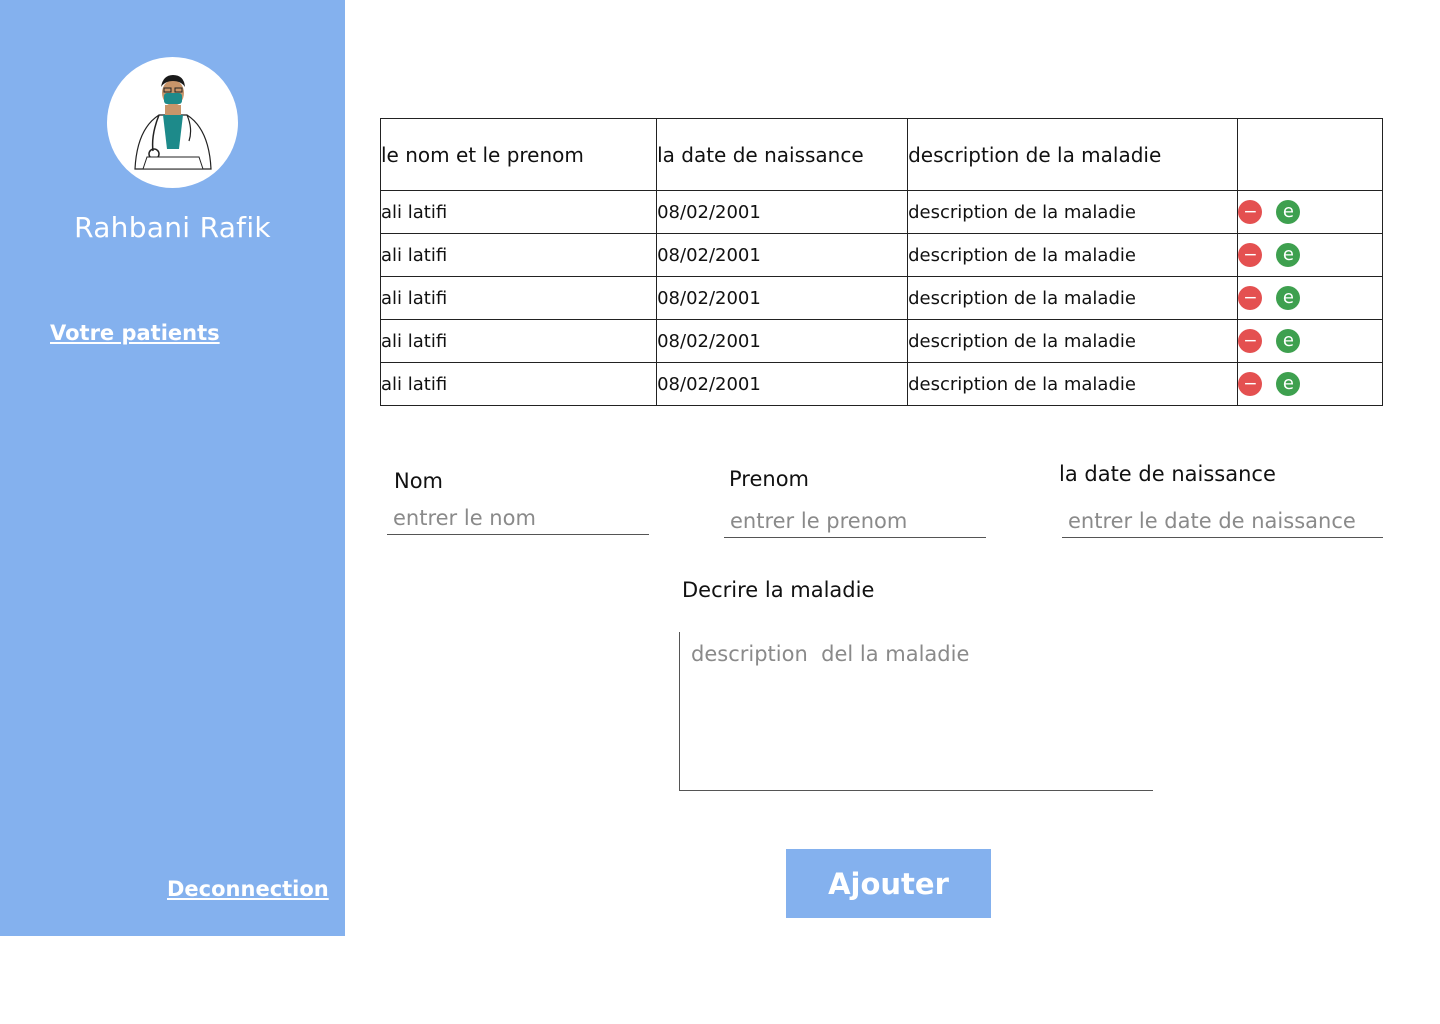 The image size is (1440, 1024). Describe the element at coordinates (1222, 523) in the screenshot. I see `birthdate-input` at that location.